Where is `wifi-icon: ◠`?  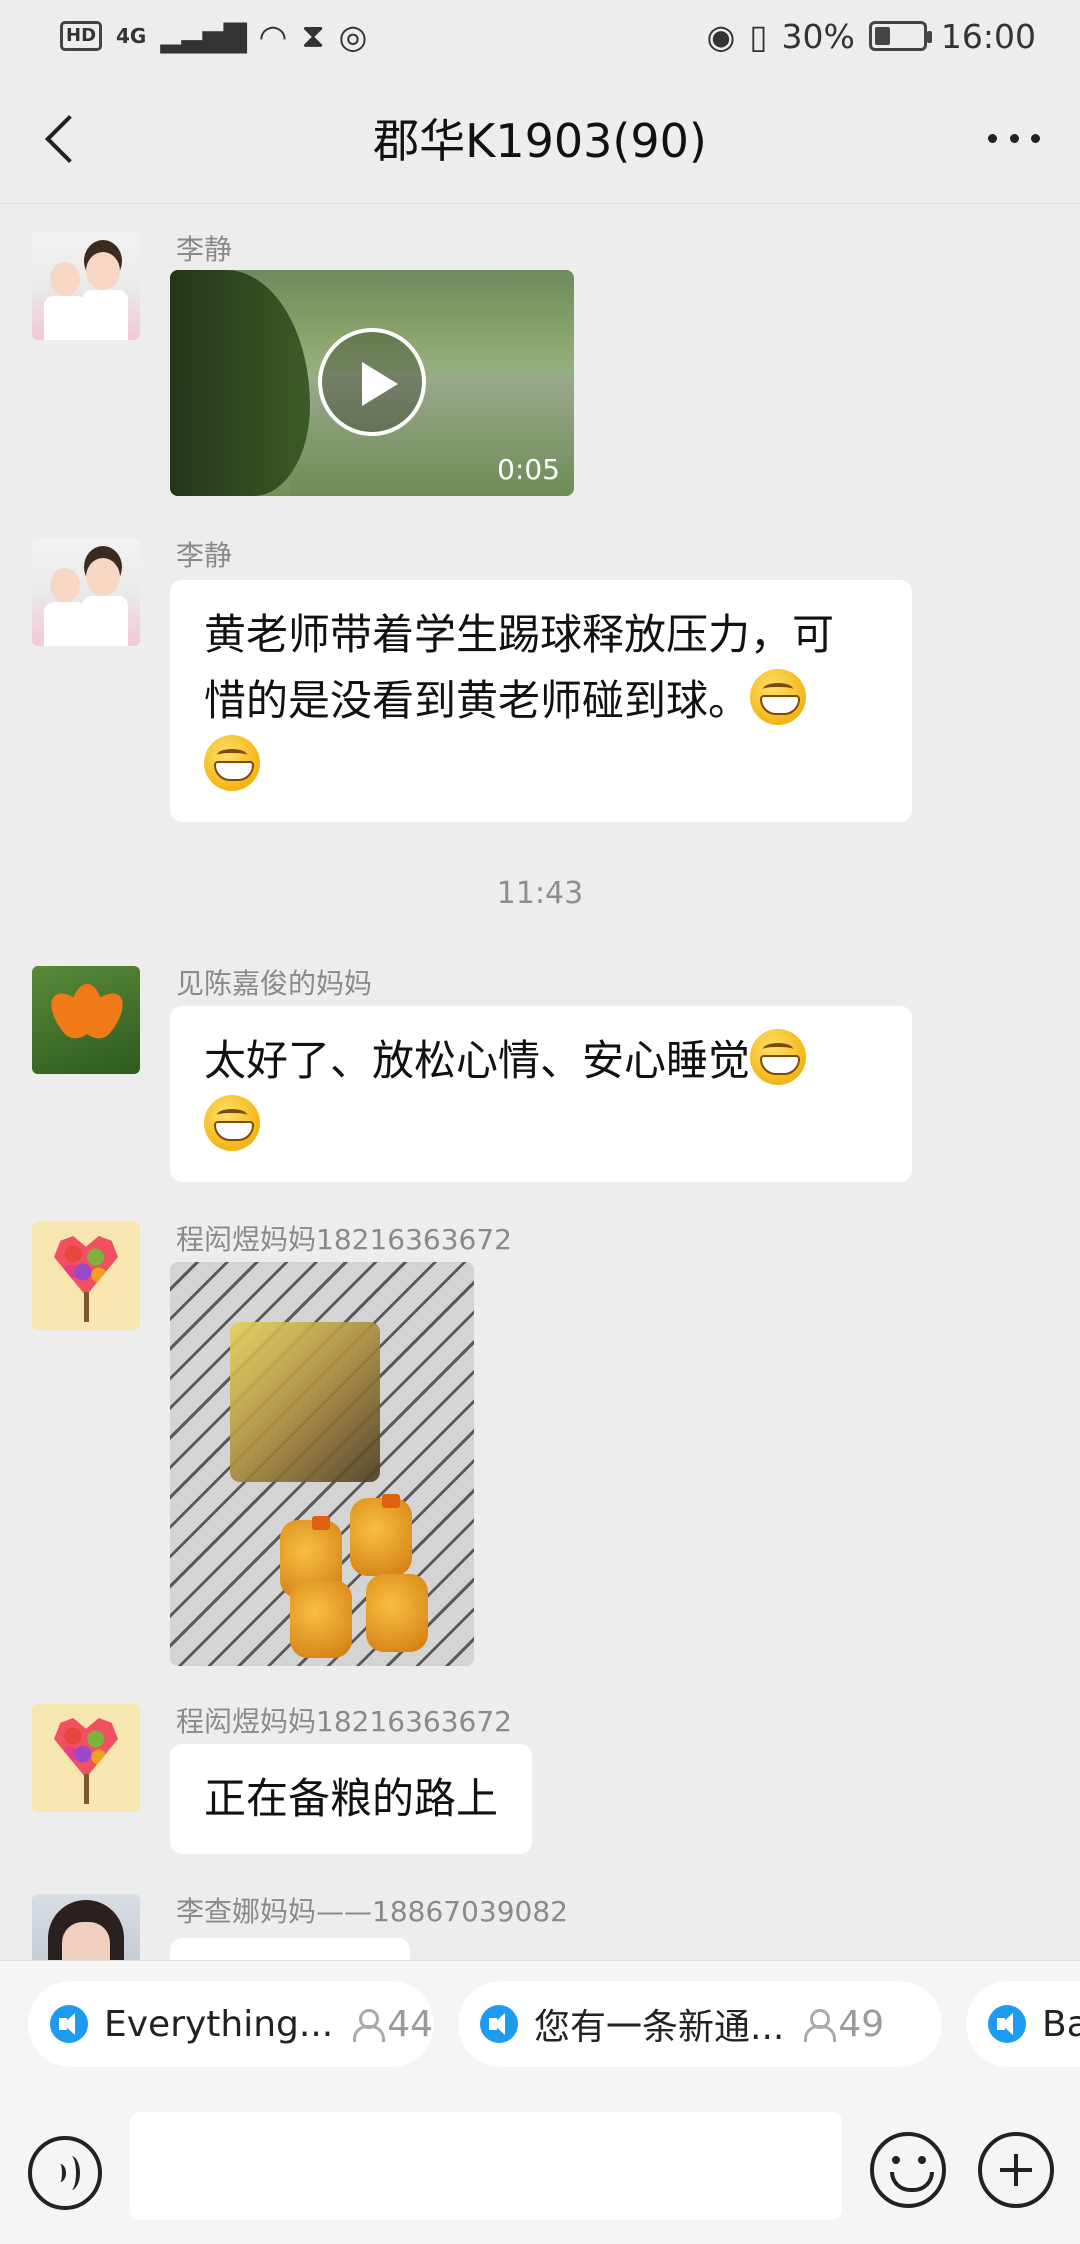 wifi-icon: ◠ is located at coordinates (273, 36).